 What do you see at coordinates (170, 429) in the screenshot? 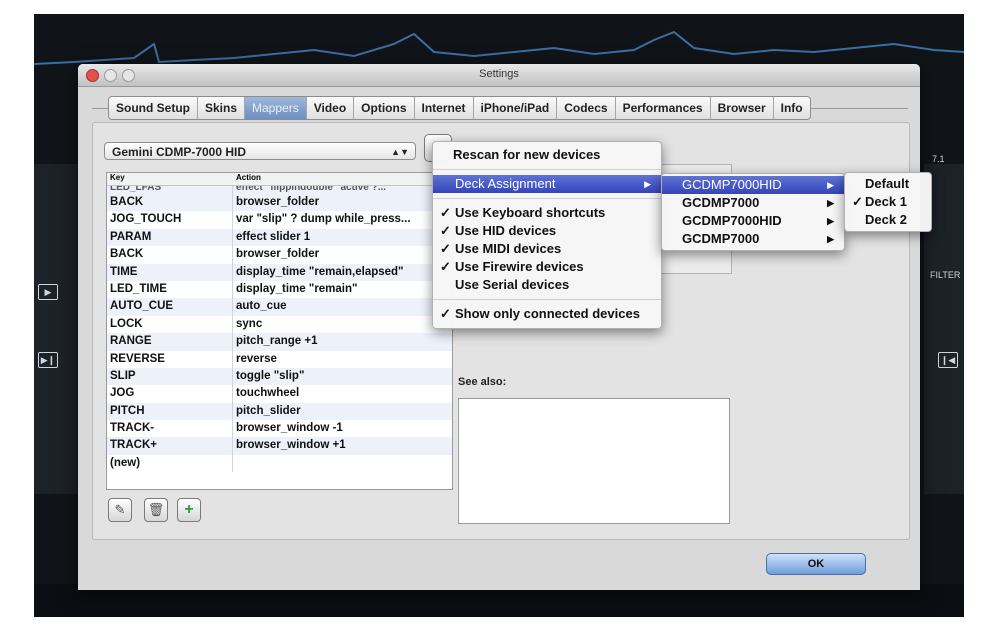
I see `row-key: TRACK-` at bounding box center [170, 429].